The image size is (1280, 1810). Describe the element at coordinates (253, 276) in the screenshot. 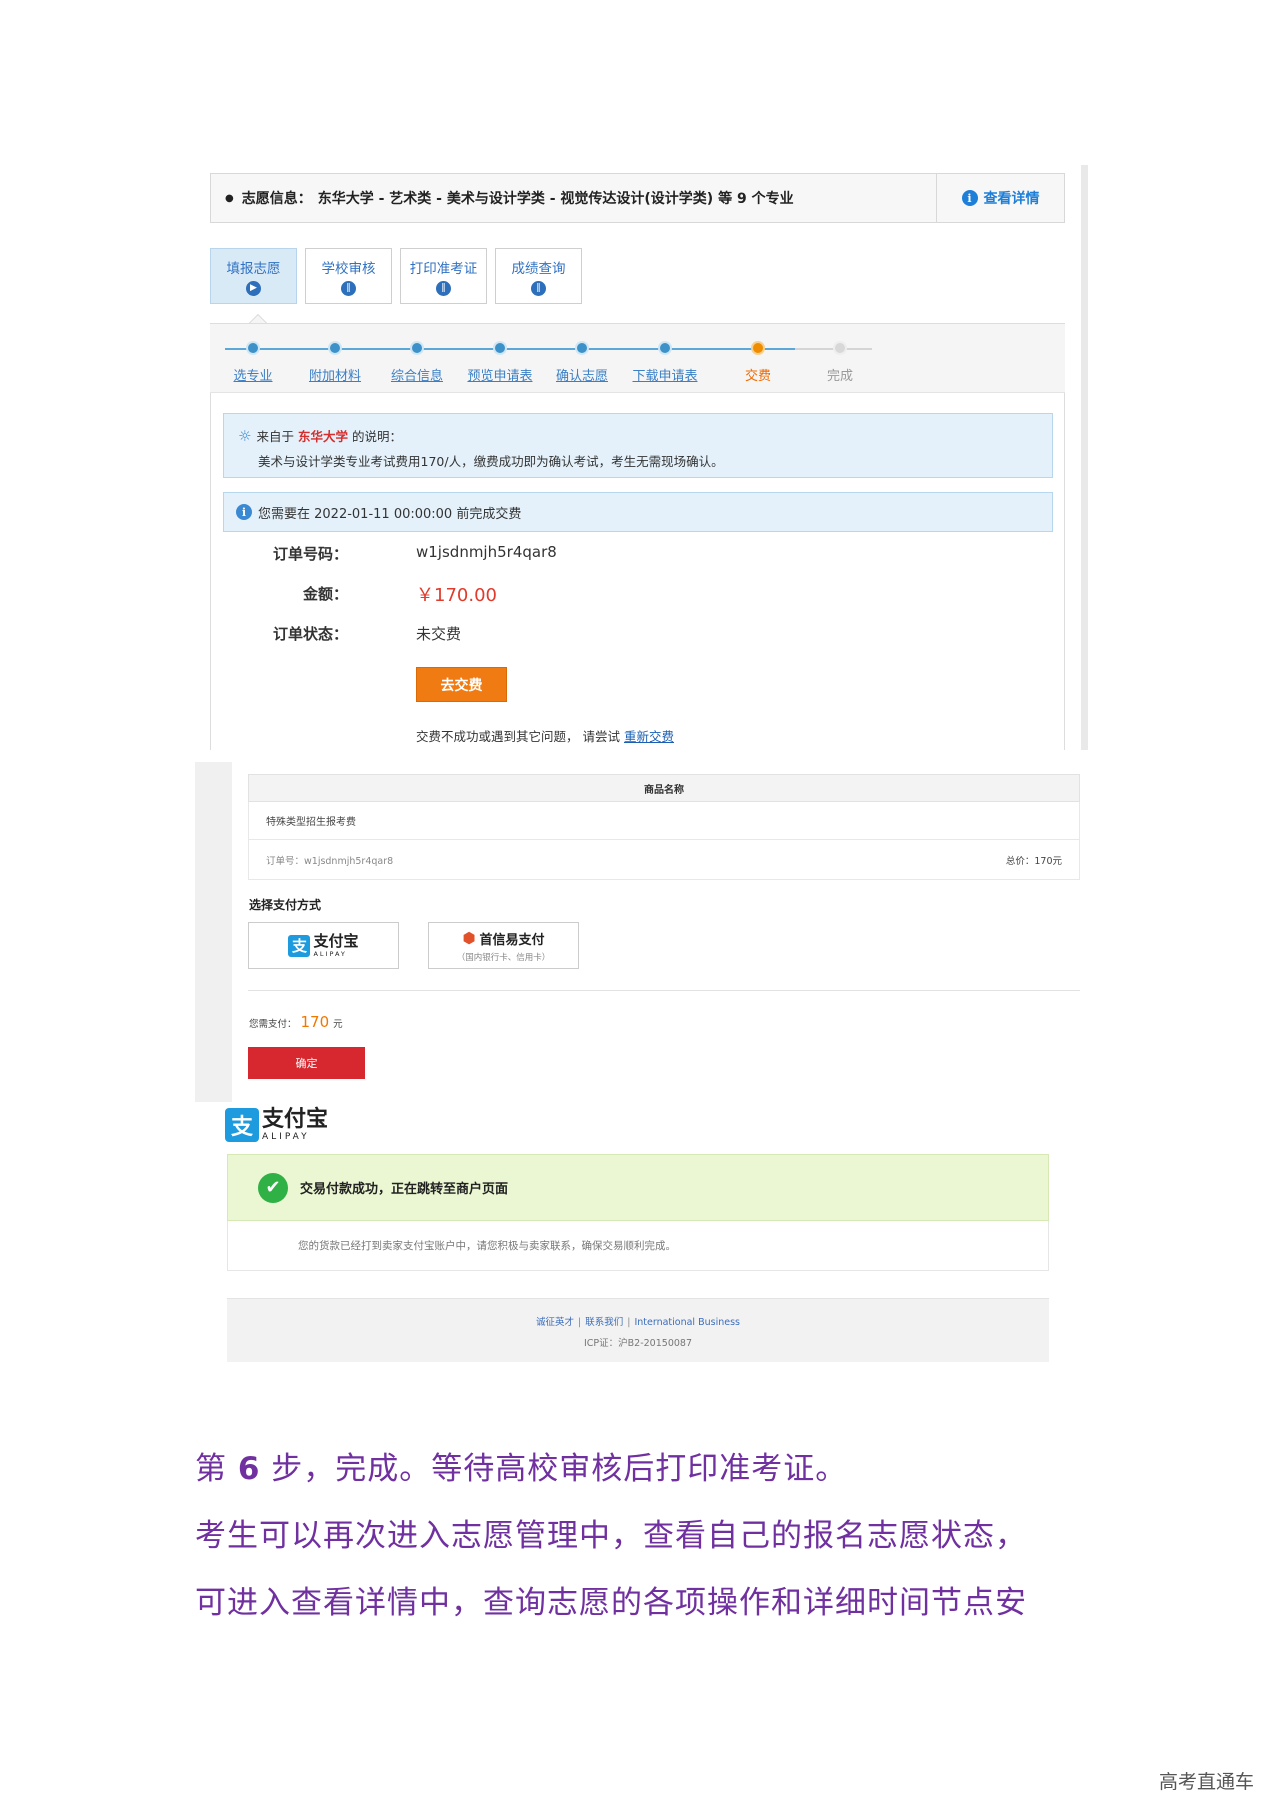

I see `tab-fill-application: 填报志愿 ▶` at that location.